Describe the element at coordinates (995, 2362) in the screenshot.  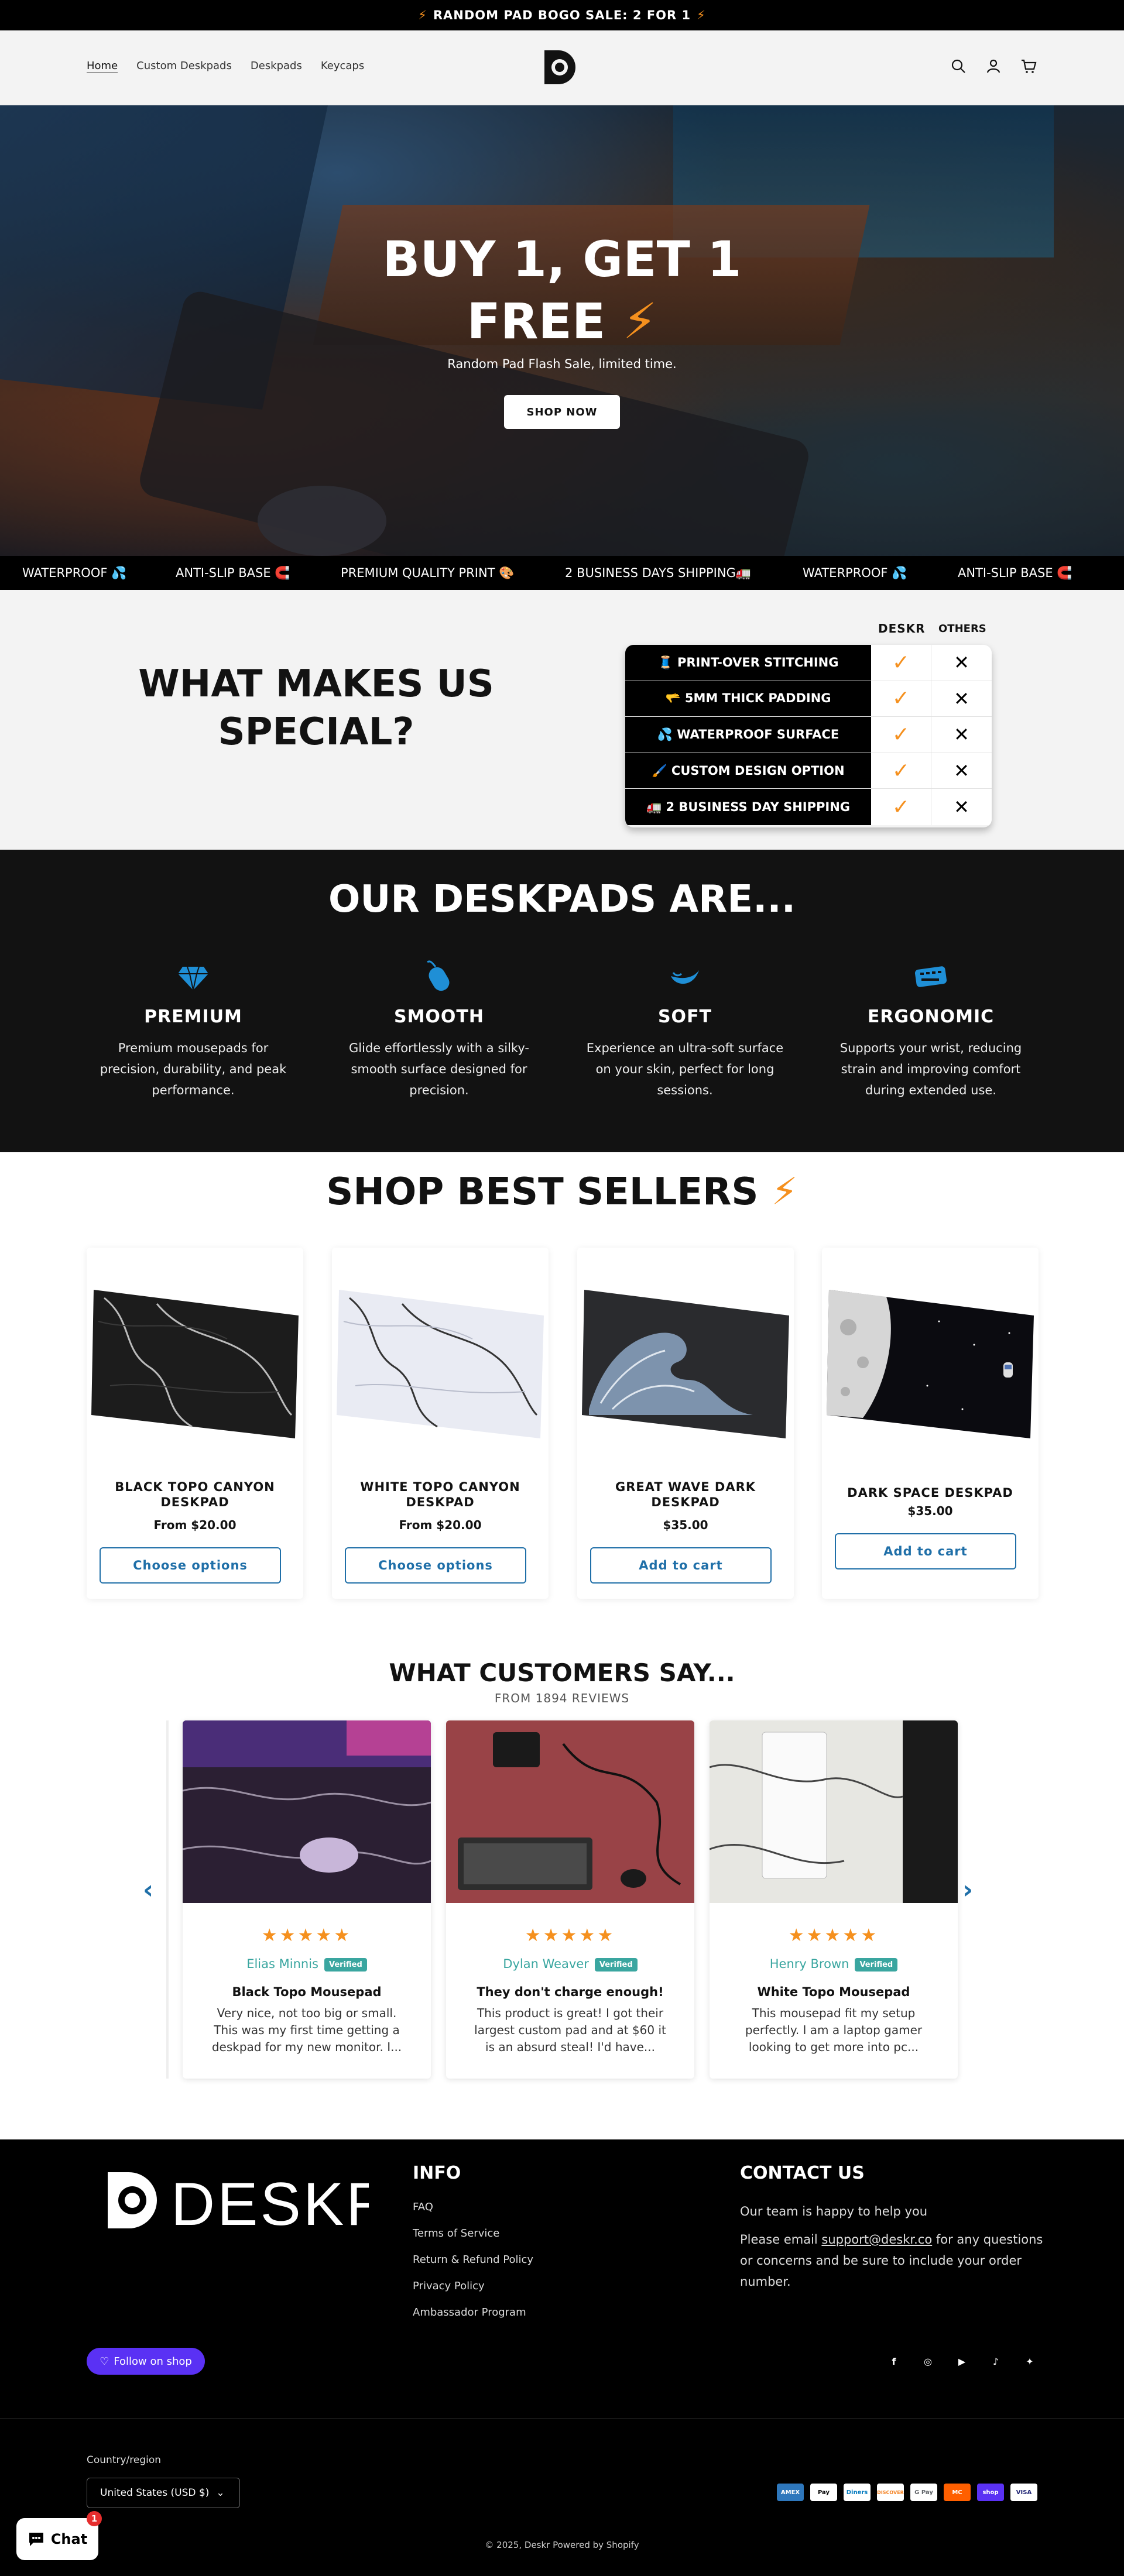
I see `tiktok-icon: ♪` at that location.